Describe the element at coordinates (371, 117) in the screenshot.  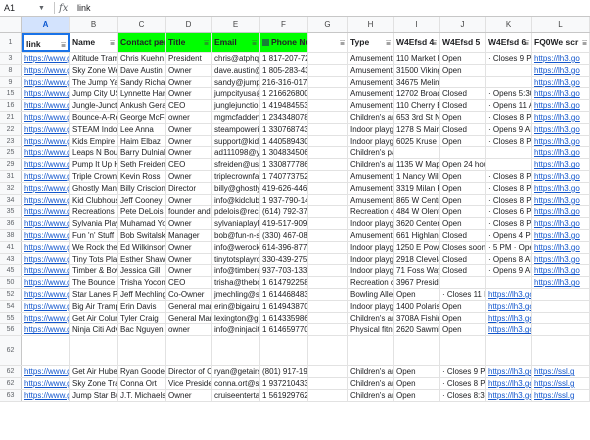
I see `table-cell: Children's amus` at that location.